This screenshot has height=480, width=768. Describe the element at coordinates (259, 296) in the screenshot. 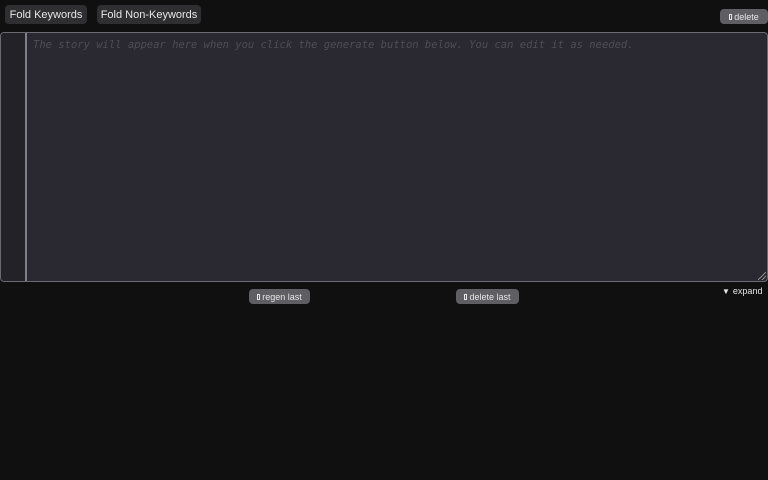

I see `regen-glyph-icon` at that location.